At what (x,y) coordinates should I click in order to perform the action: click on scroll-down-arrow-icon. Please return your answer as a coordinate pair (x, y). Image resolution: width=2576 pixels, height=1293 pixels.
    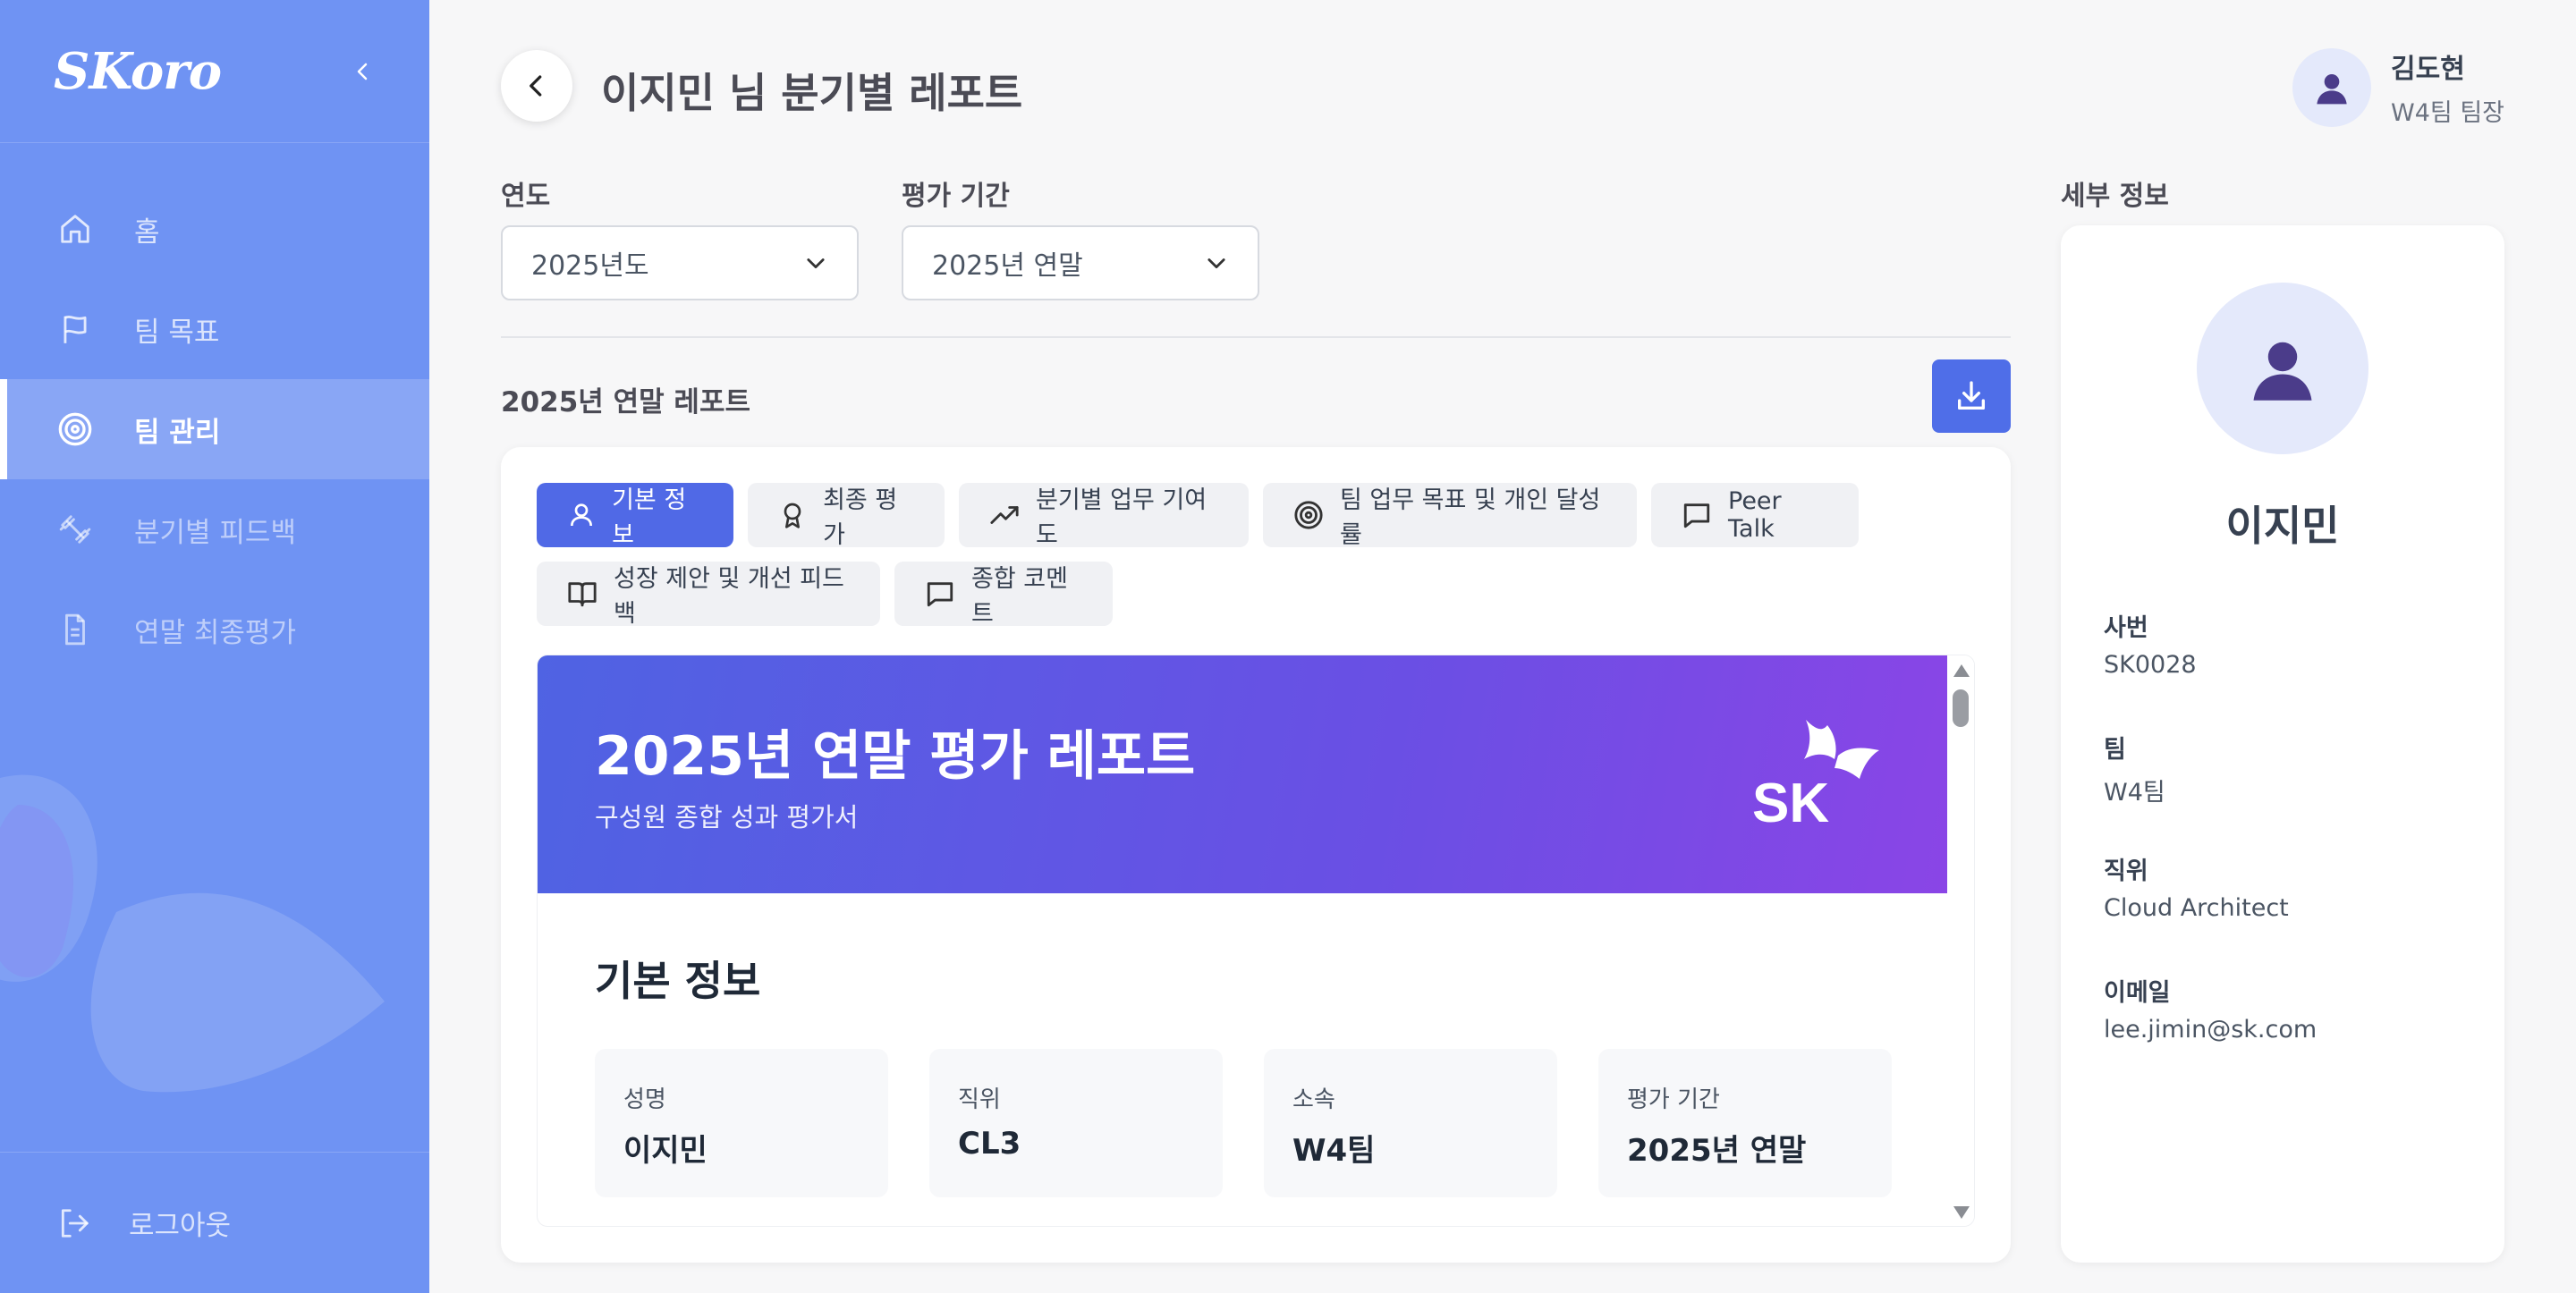
    Looking at the image, I should click on (1961, 1213).